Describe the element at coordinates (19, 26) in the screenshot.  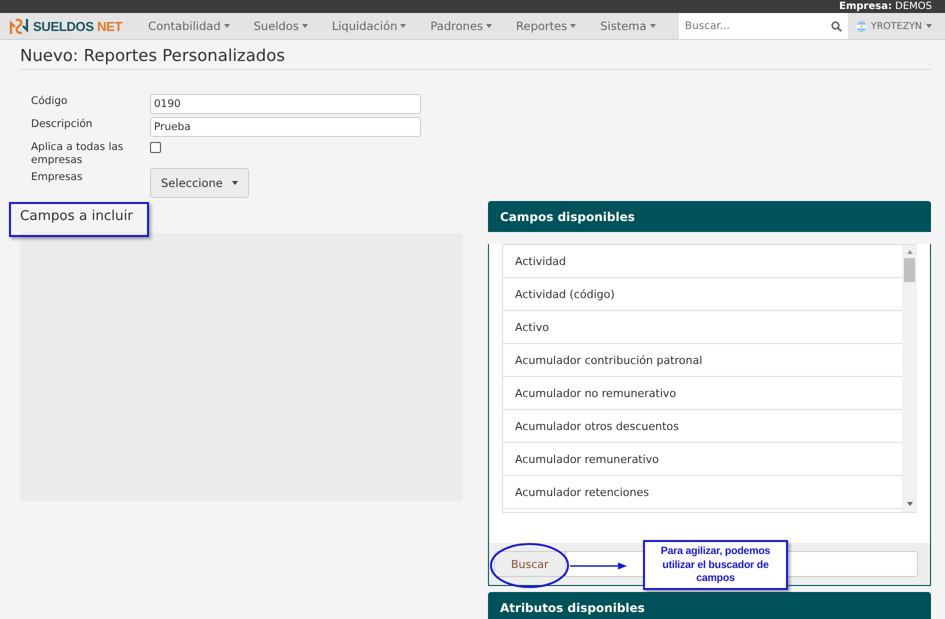
I see `logo-icon` at that location.